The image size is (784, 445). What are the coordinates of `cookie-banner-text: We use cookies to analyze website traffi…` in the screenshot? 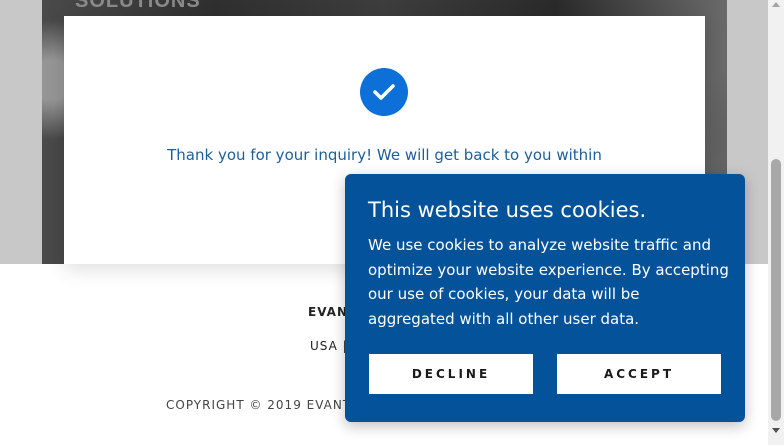 It's located at (548, 282).